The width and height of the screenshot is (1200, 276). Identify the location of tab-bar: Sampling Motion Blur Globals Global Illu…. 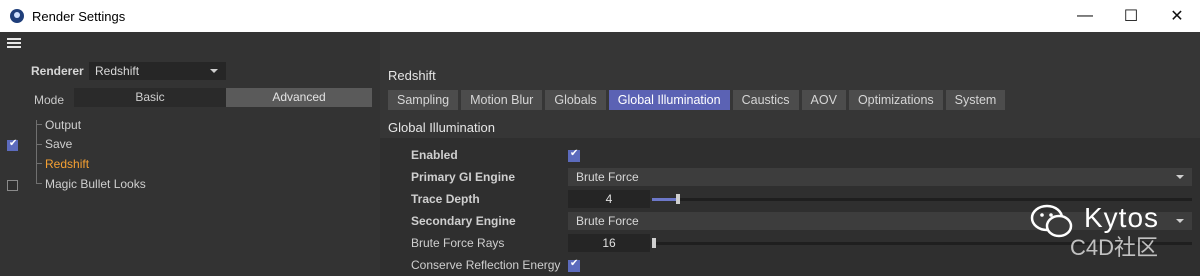
(697, 100).